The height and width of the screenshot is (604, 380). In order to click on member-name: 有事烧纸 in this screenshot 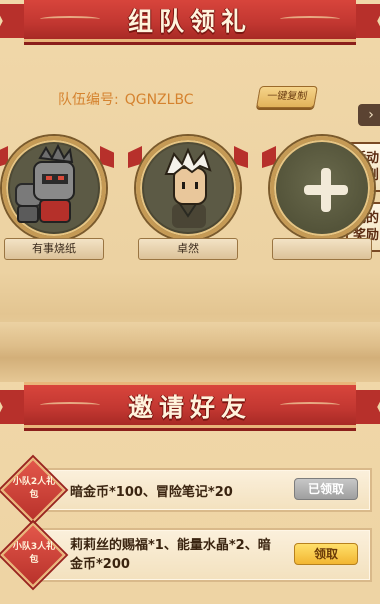, I will do `click(54, 249)`.